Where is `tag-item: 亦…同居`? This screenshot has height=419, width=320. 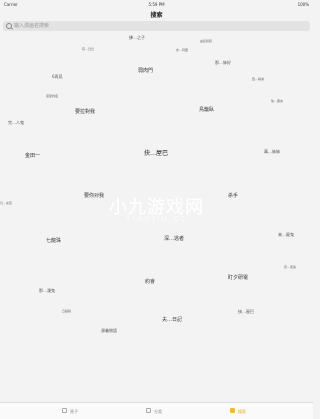 tag-item: 亦…同居 is located at coordinates (182, 50).